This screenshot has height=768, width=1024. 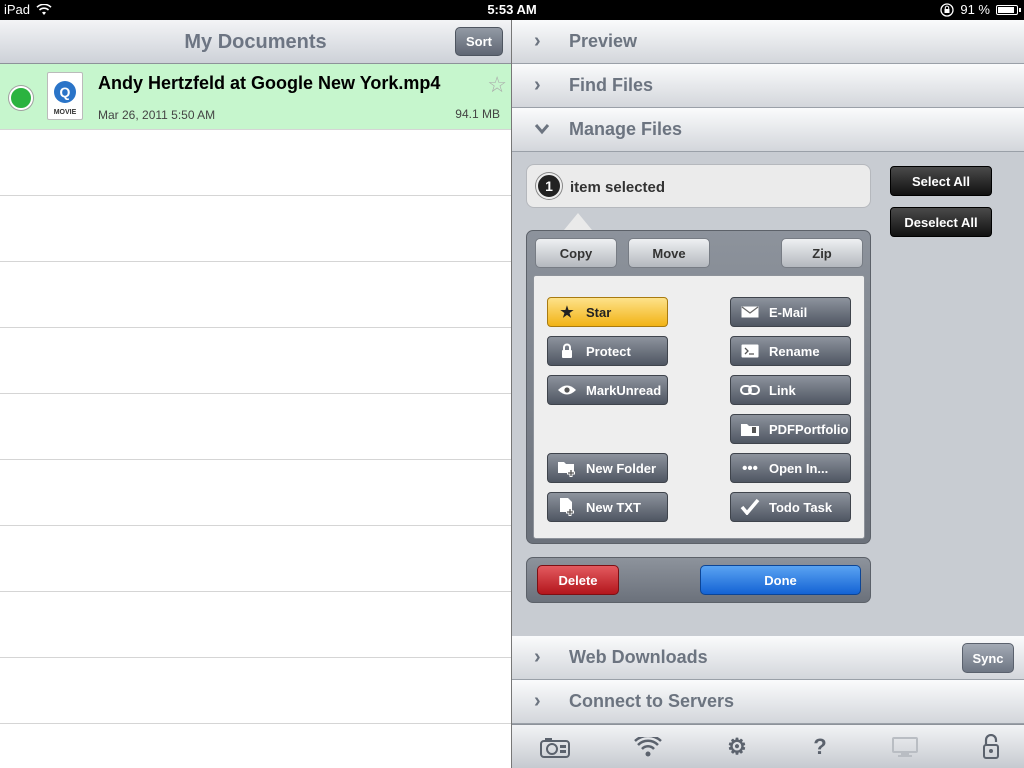 I want to click on deselect-all-button: Deselect All, so click(x=941, y=222).